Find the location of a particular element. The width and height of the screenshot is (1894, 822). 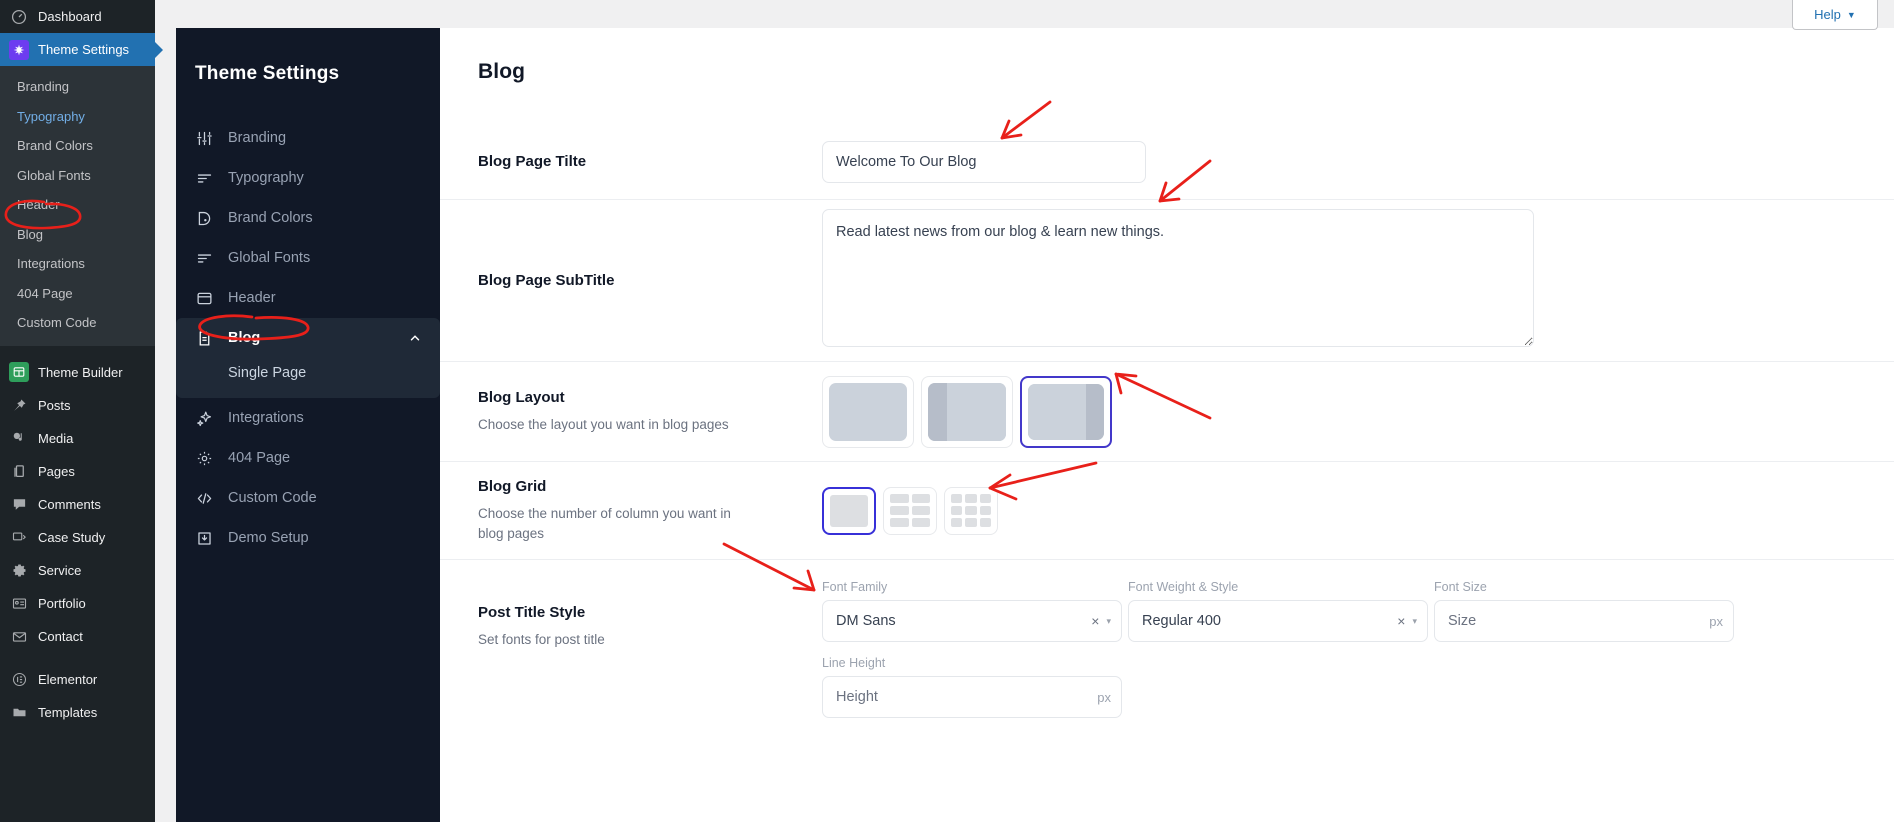

chevron-up-icon is located at coordinates (415, 338).